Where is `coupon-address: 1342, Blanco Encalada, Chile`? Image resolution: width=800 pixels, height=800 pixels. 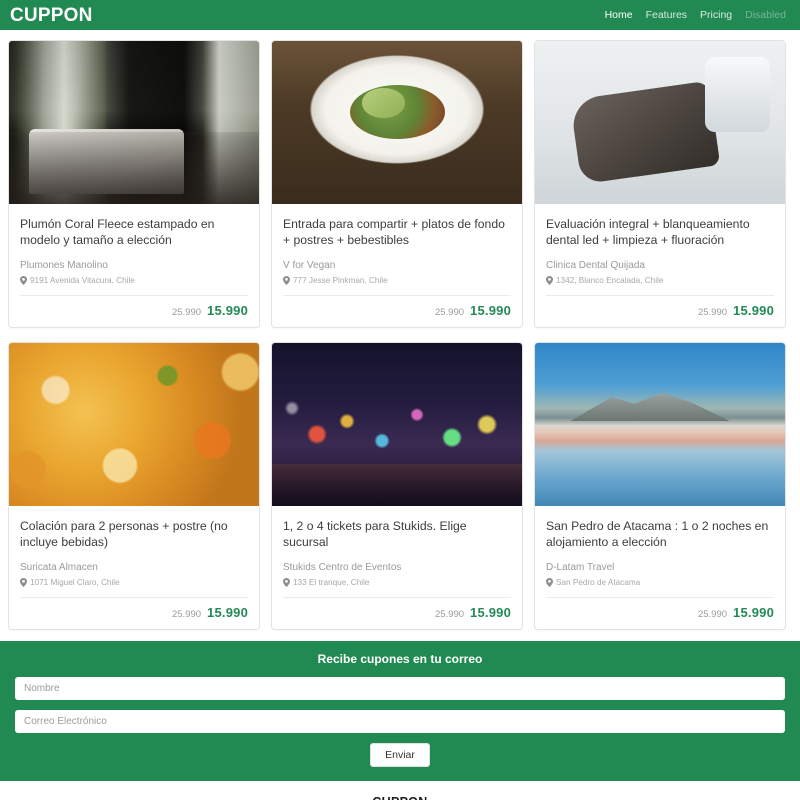
coupon-address: 1342, Blanco Encalada, Chile is located at coordinates (660, 280).